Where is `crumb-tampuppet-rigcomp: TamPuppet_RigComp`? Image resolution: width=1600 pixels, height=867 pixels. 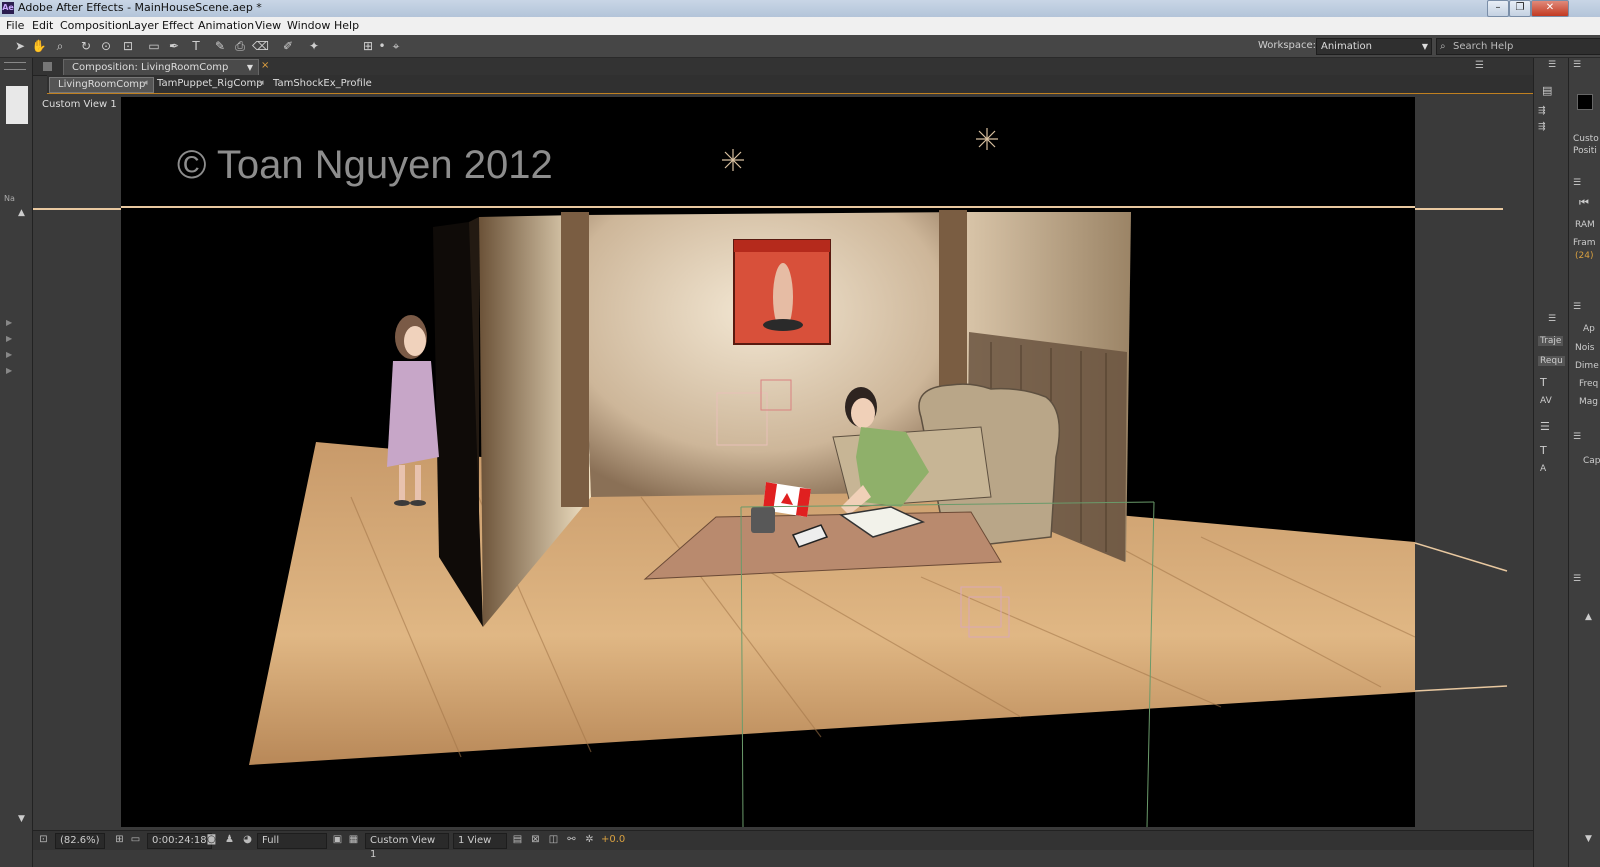 crumb-tampuppet-rigcomp: TamPuppet_RigComp is located at coordinates (210, 84).